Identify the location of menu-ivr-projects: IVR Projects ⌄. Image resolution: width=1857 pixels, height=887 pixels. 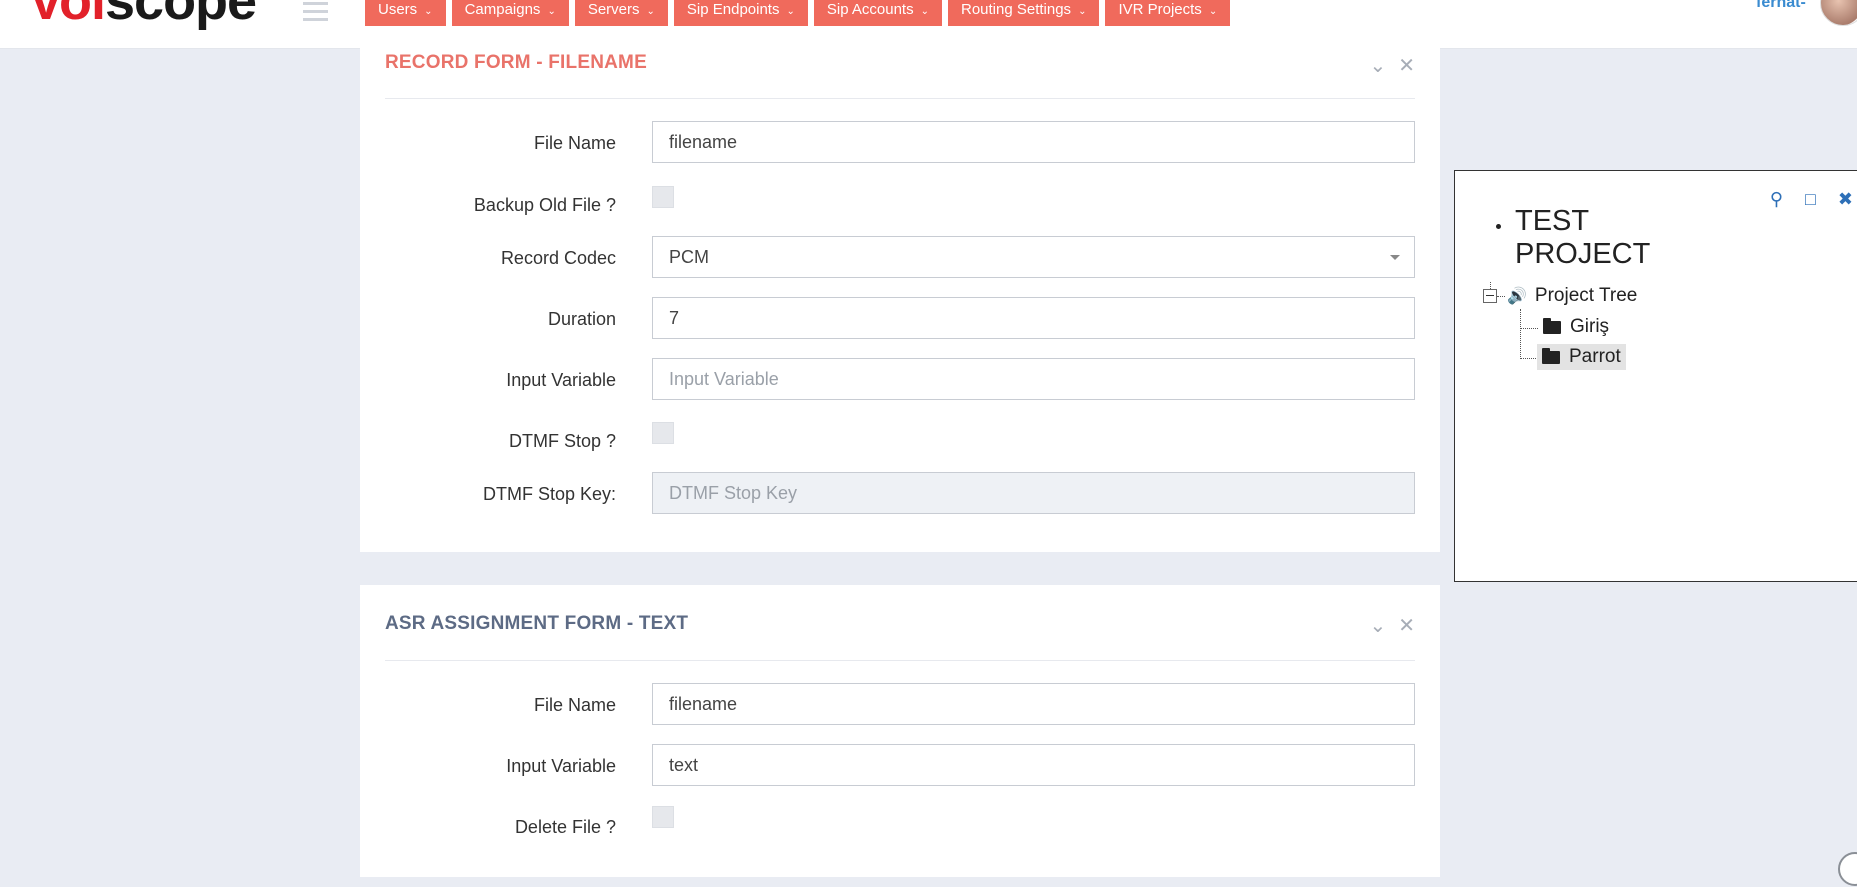
(1168, 13).